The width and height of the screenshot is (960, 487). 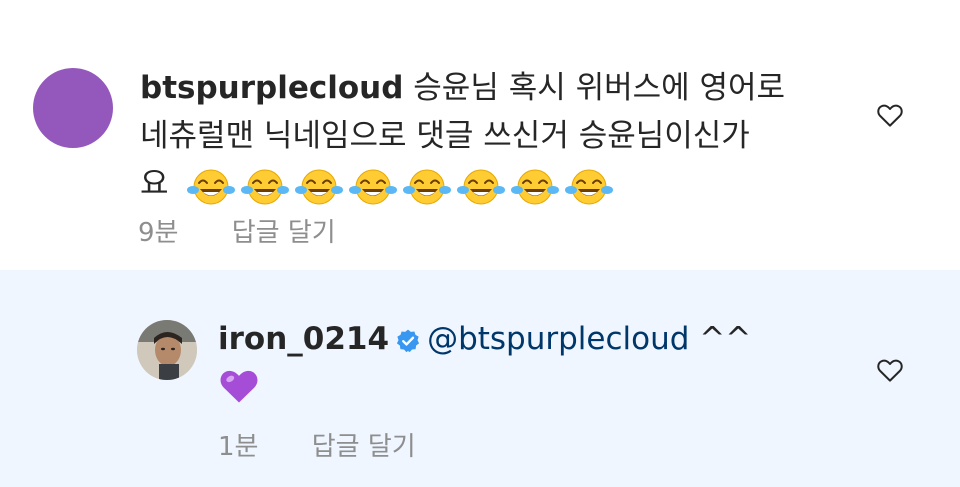 I want to click on mention-link: @btspurplecloud, so click(x=558, y=339).